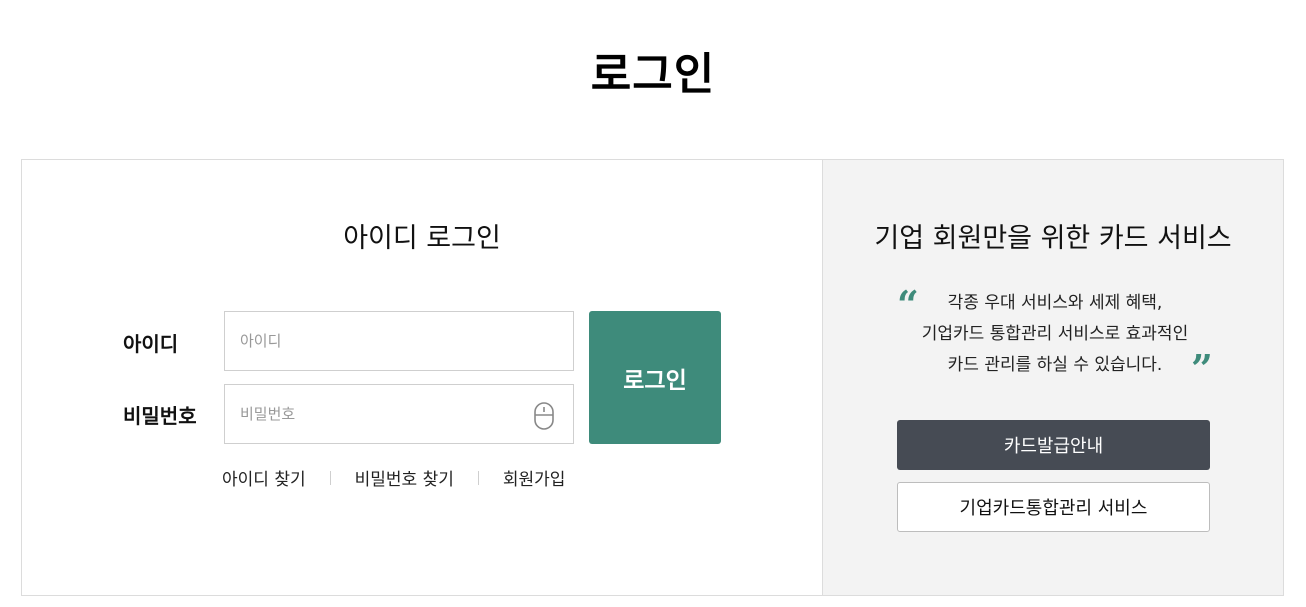 The height and width of the screenshot is (607, 1306). What do you see at coordinates (534, 477) in the screenshot?
I see `signup-link: 회원가입` at bounding box center [534, 477].